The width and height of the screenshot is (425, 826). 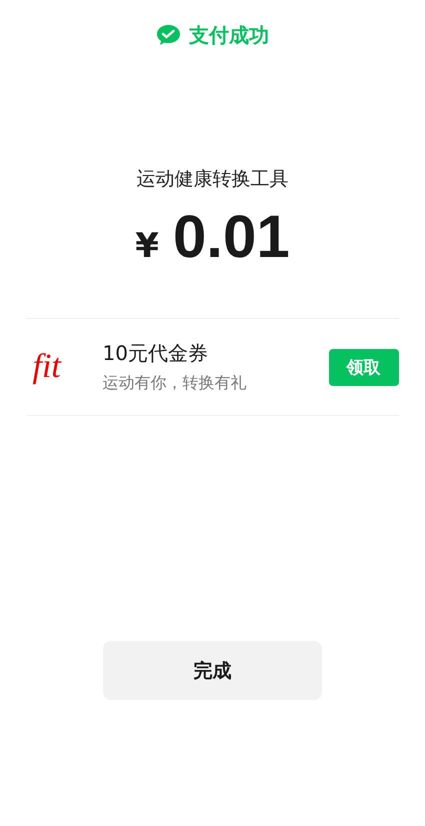 What do you see at coordinates (229, 35) in the screenshot?
I see `success-title: 支付成功` at bounding box center [229, 35].